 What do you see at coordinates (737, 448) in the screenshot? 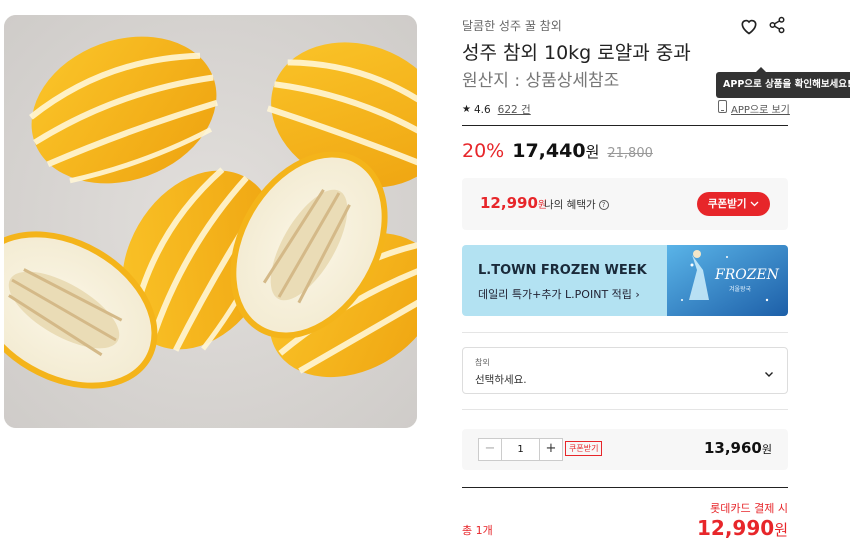
I see `item-price: 13,960원` at bounding box center [737, 448].